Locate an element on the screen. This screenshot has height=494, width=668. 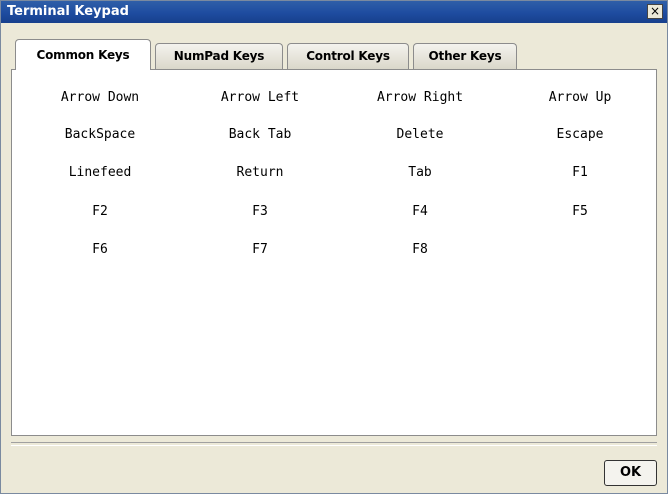
tab-other-keys: Other Keys is located at coordinates (465, 56).